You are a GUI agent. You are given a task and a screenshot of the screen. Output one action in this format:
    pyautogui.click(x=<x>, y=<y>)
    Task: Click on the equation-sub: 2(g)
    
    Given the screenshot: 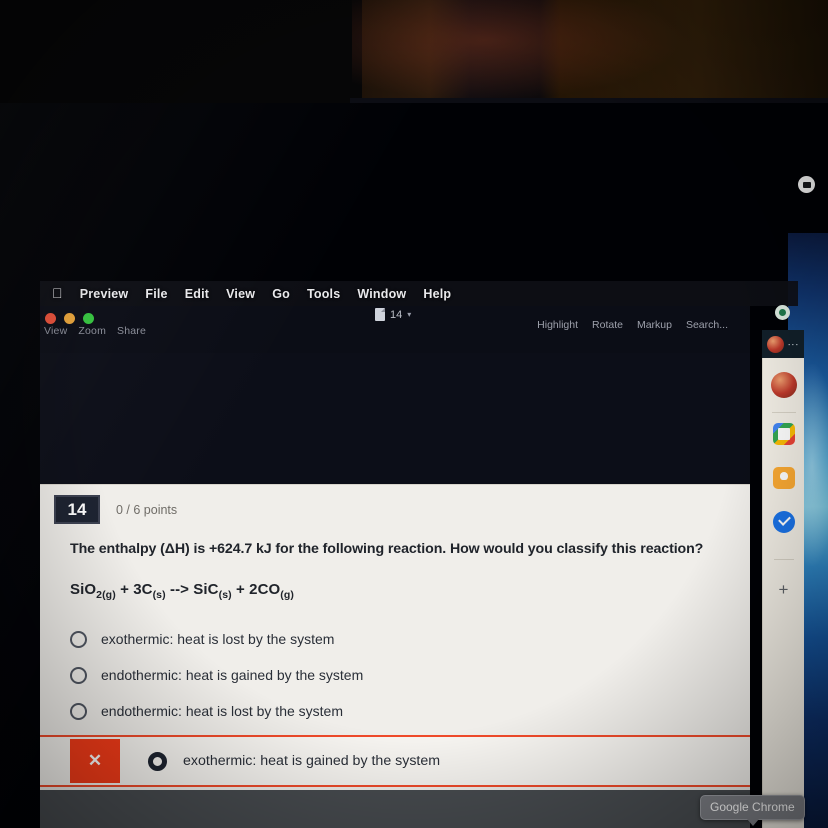 What is the action you would take?
    pyautogui.click(x=106, y=595)
    